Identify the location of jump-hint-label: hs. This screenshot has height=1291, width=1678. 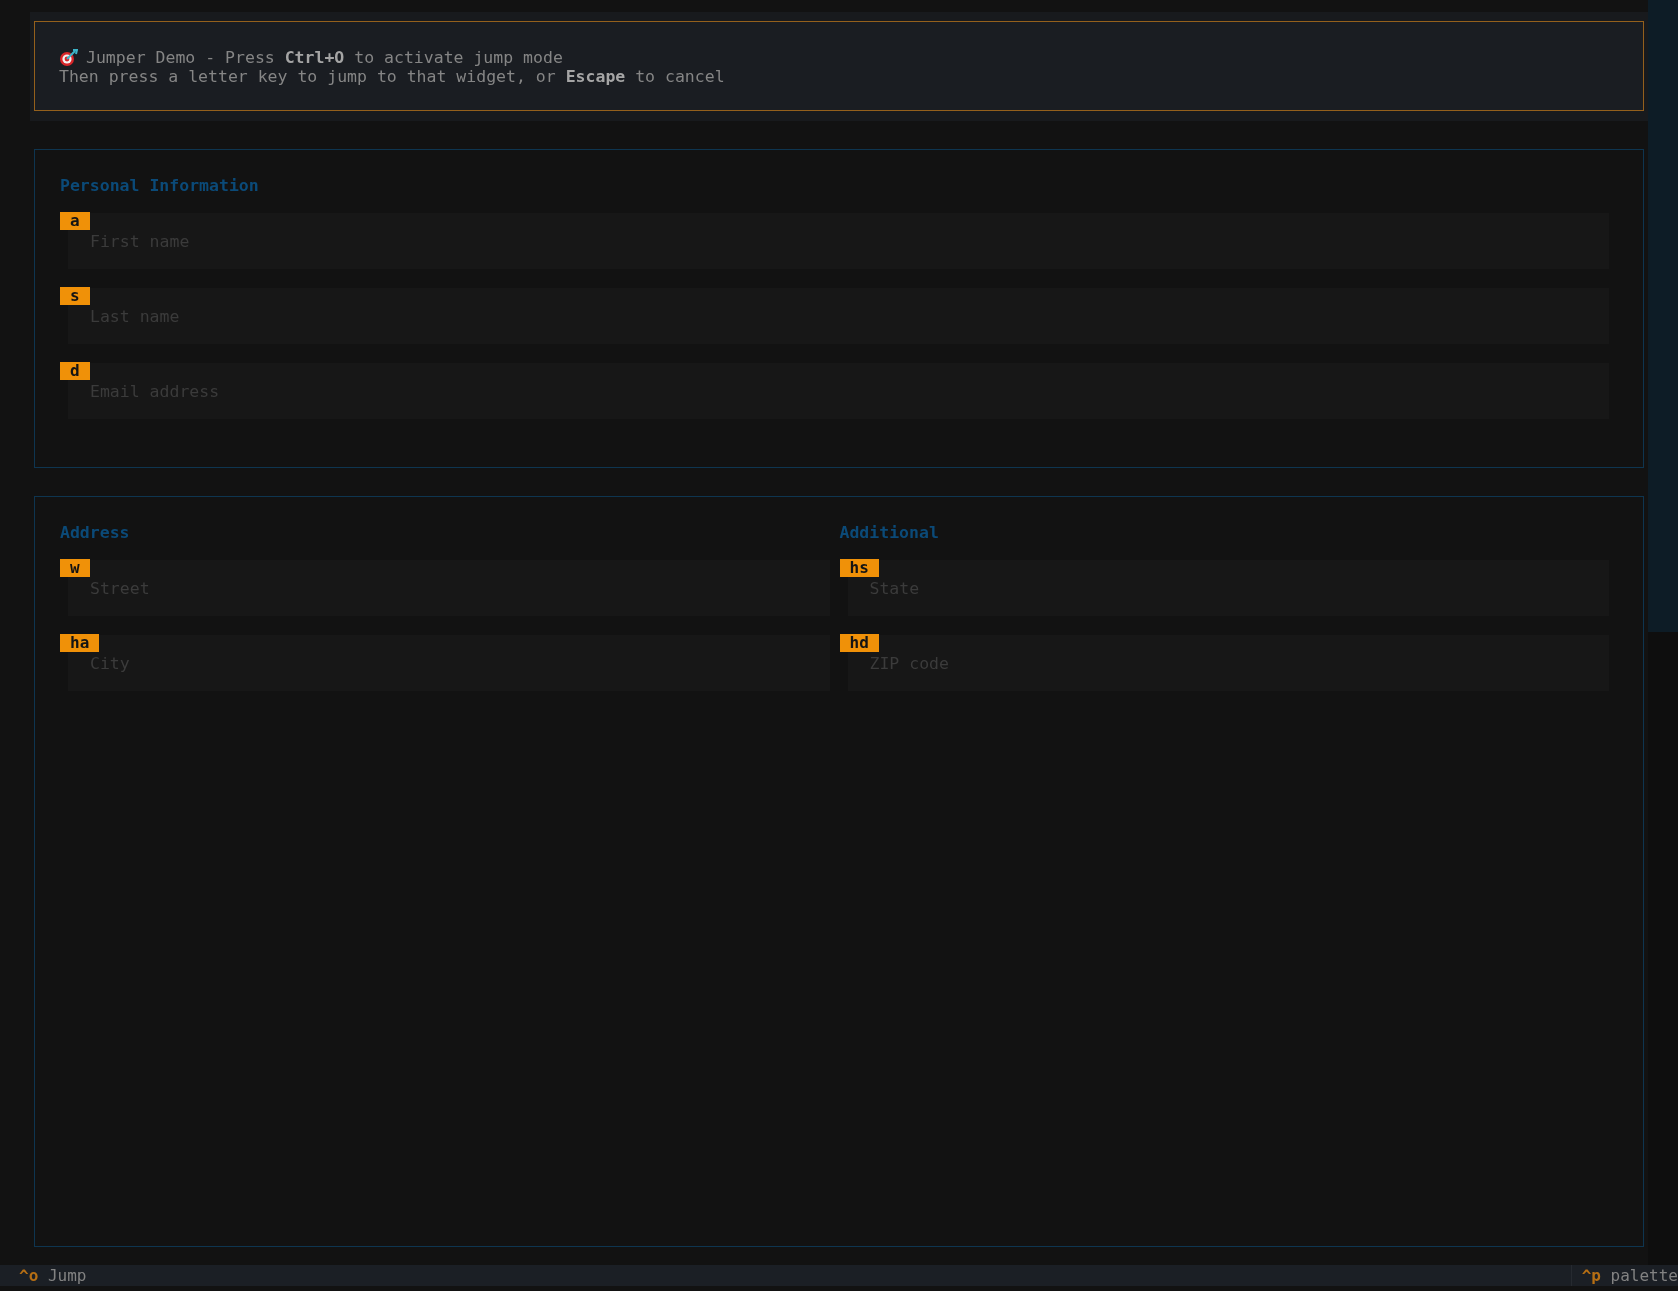
(859, 568).